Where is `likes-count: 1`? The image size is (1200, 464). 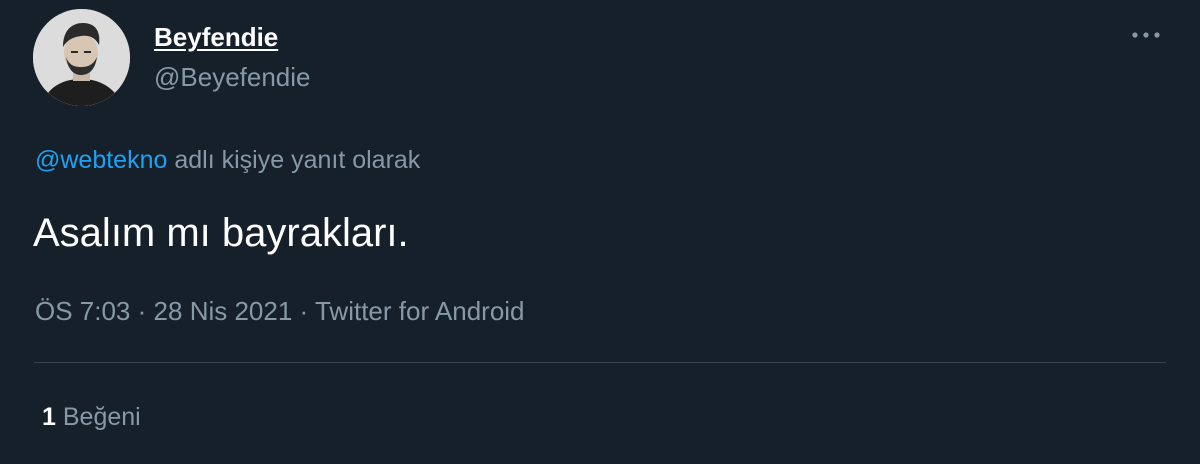 likes-count: 1 is located at coordinates (49, 417).